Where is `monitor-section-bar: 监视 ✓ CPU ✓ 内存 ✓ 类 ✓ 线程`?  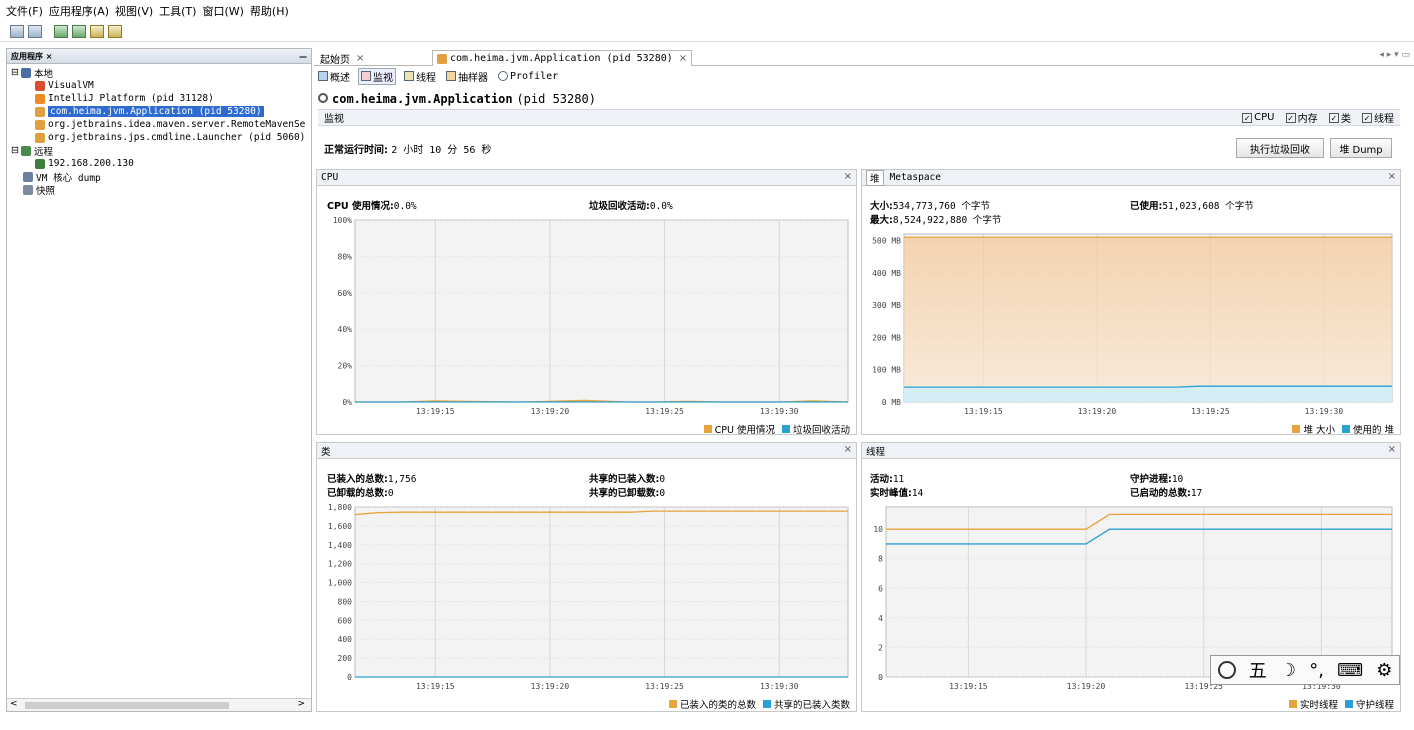 monitor-section-bar: 监视 ✓ CPU ✓ 内存 ✓ 类 ✓ 线程 is located at coordinates (859, 117).